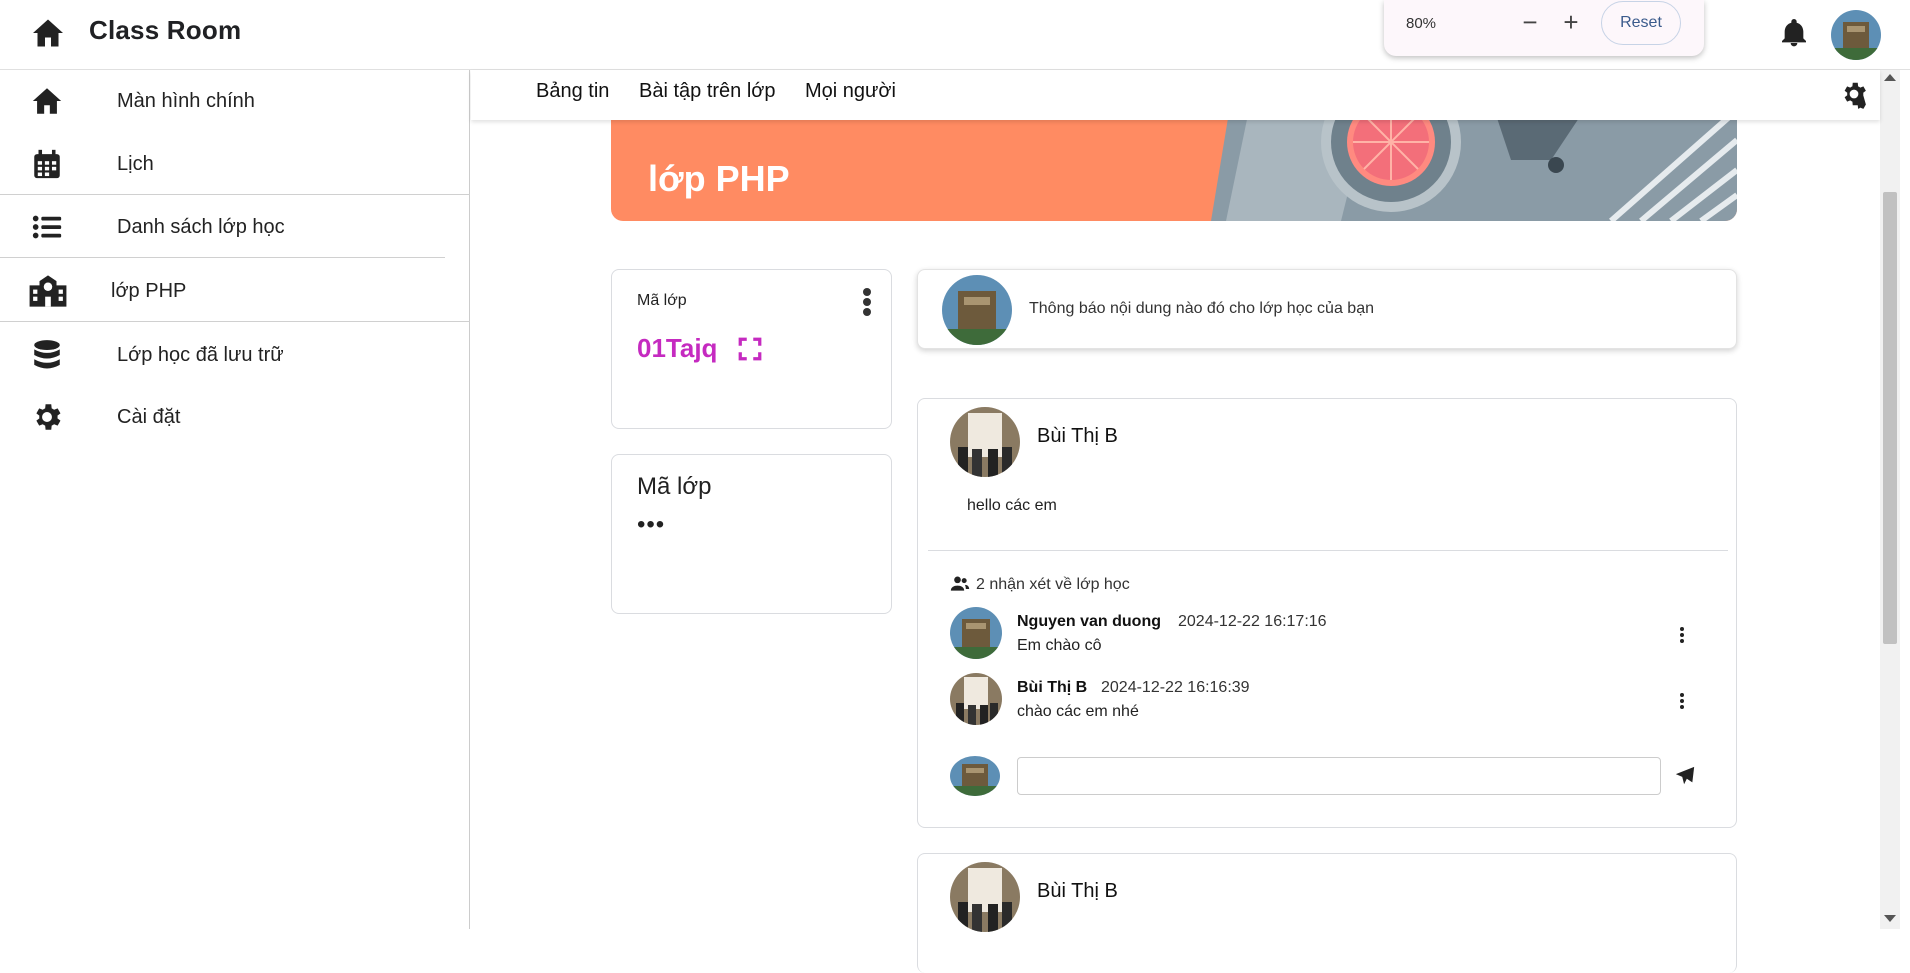  Describe the element at coordinates (651, 524) in the screenshot. I see `card-dots: •••` at that location.